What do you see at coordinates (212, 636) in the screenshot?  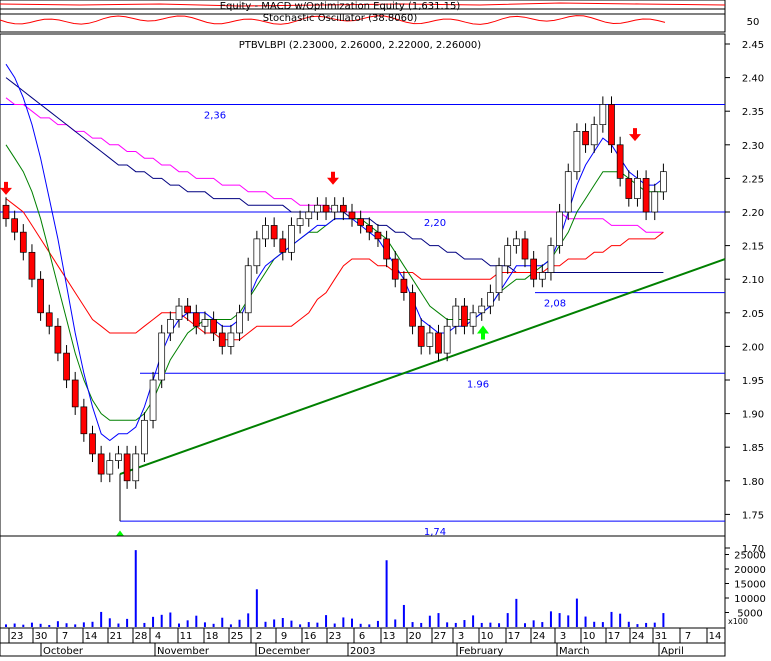 I see `x-day-label: 18` at bounding box center [212, 636].